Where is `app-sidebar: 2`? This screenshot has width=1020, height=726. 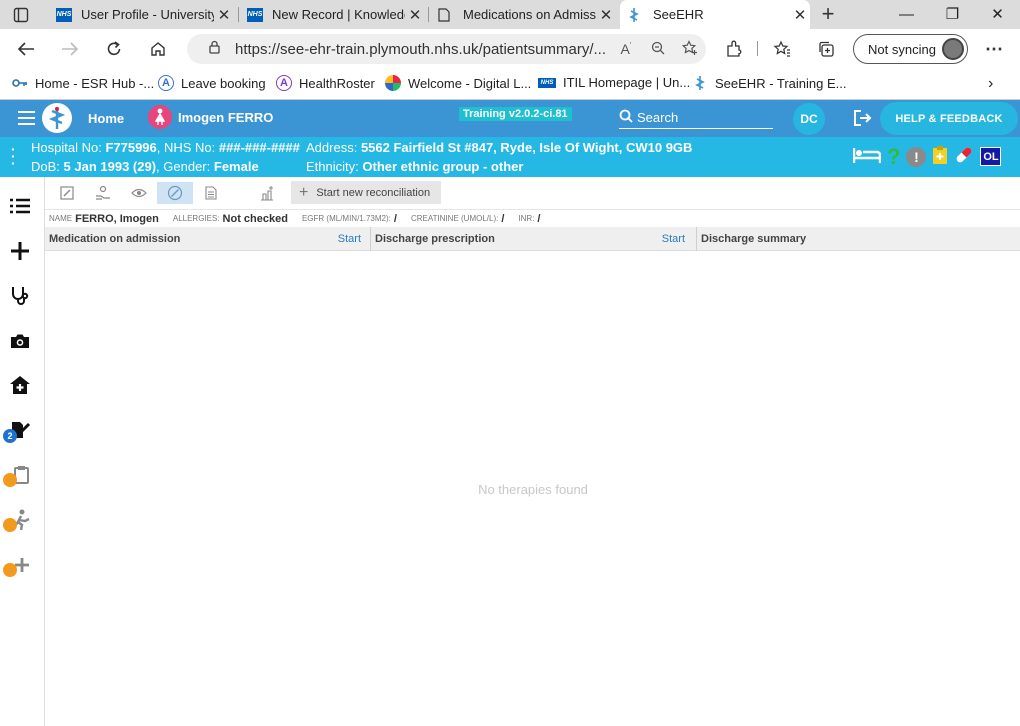 app-sidebar: 2 is located at coordinates (20, 451).